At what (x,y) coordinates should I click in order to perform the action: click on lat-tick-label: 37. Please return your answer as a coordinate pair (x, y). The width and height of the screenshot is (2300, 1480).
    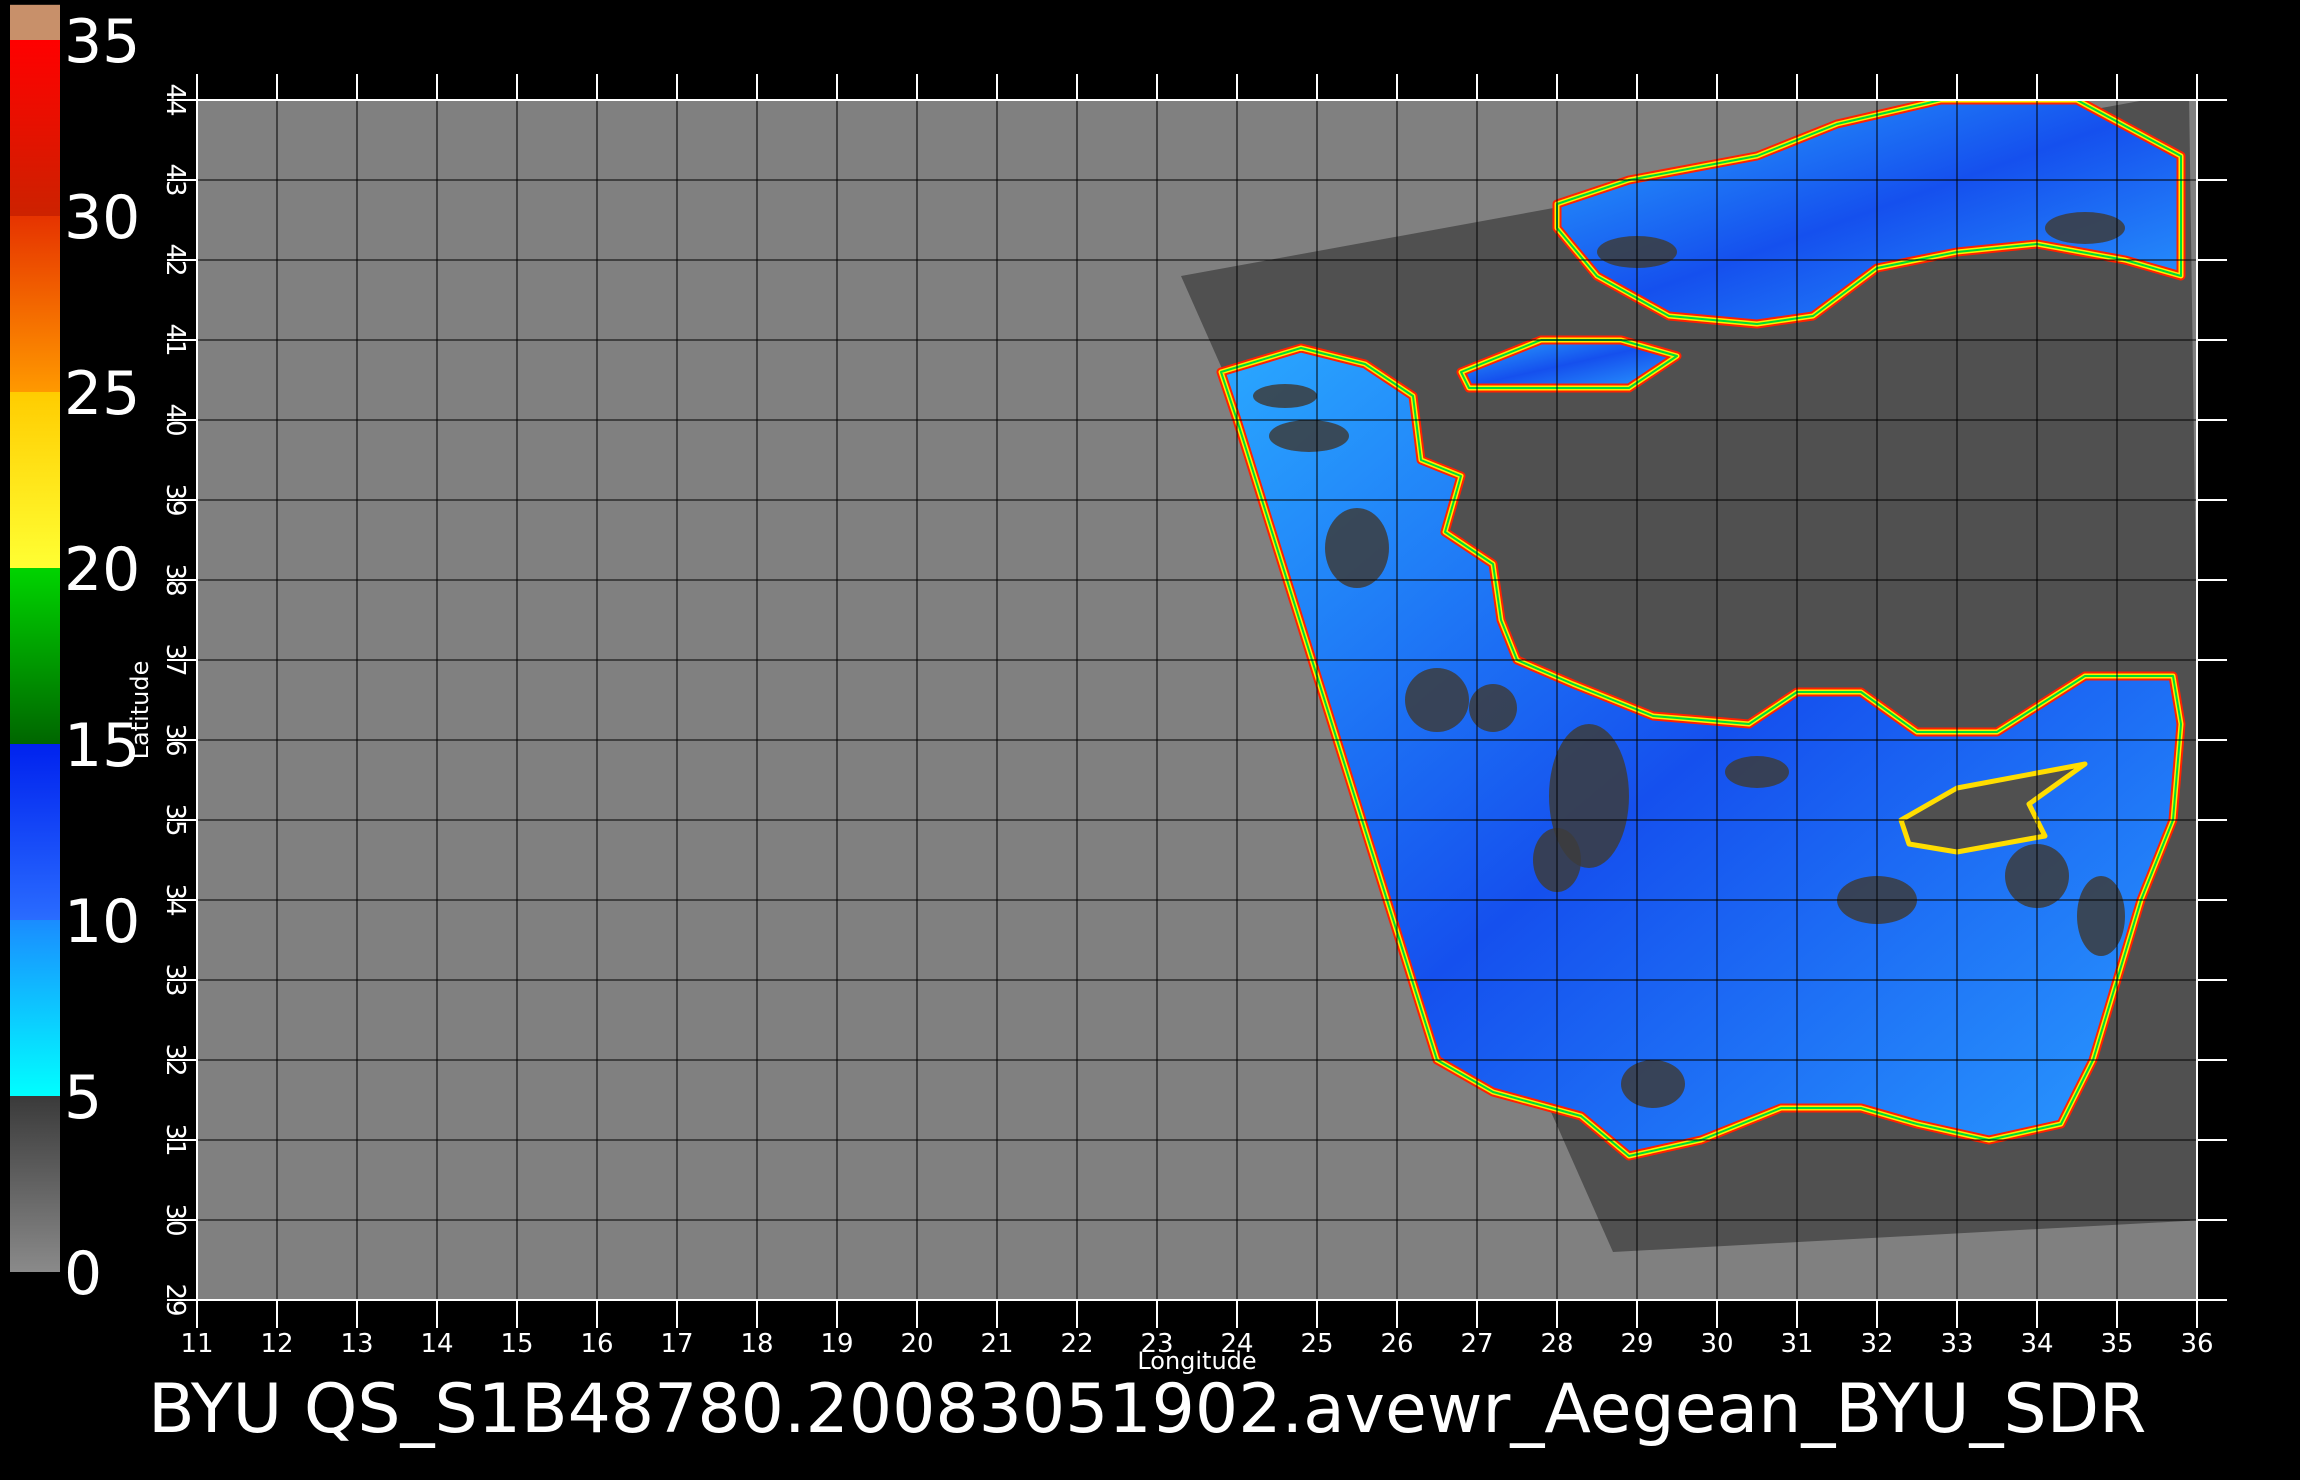
    Looking at the image, I should click on (175, 659).